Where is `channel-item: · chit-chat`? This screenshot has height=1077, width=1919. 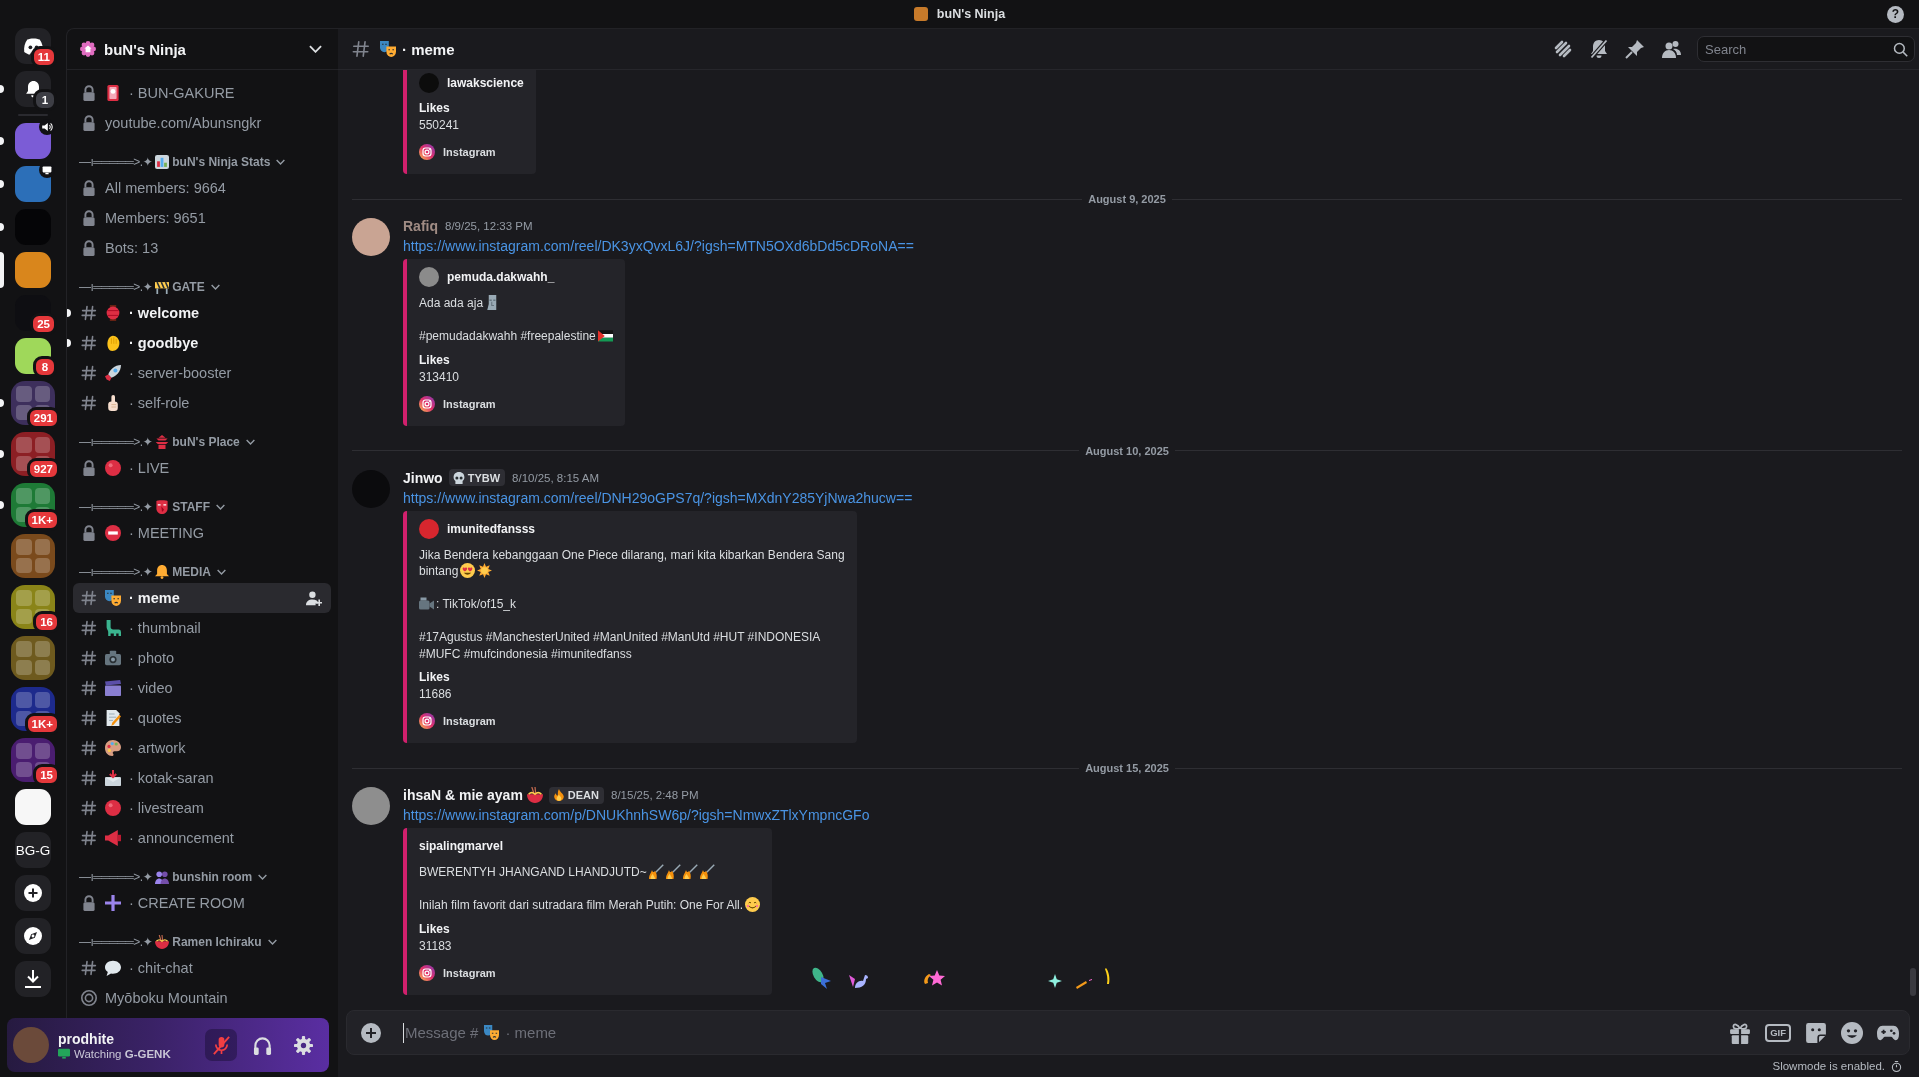
channel-item: · chit-chat is located at coordinates (202, 968).